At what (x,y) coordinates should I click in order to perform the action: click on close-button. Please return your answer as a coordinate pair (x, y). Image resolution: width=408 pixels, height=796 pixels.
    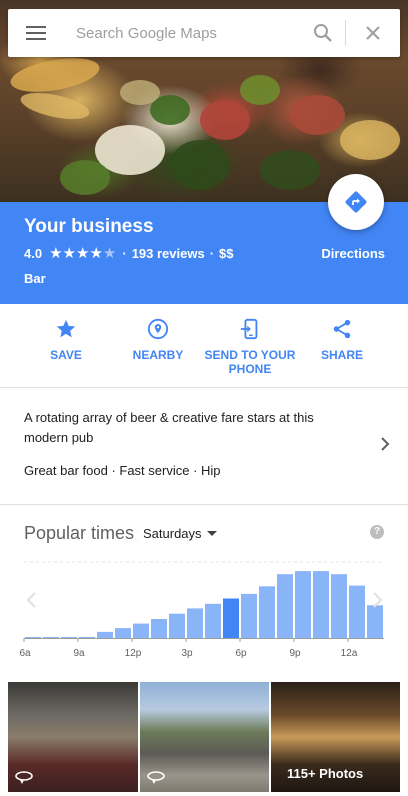
    Looking at the image, I should click on (373, 33).